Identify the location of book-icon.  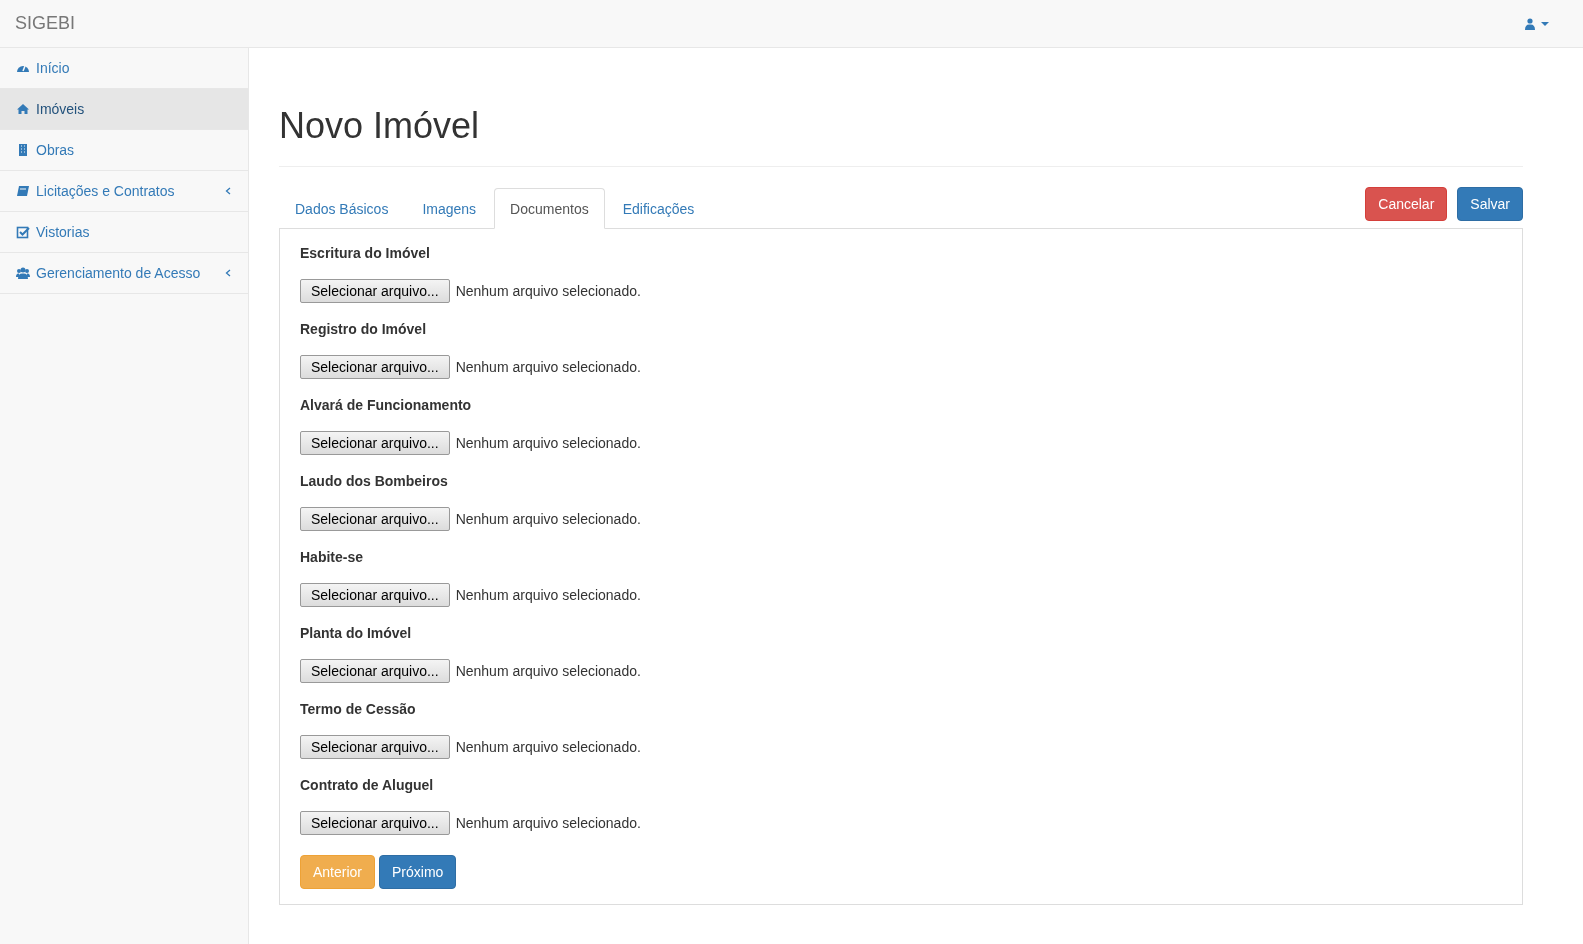
(23, 191).